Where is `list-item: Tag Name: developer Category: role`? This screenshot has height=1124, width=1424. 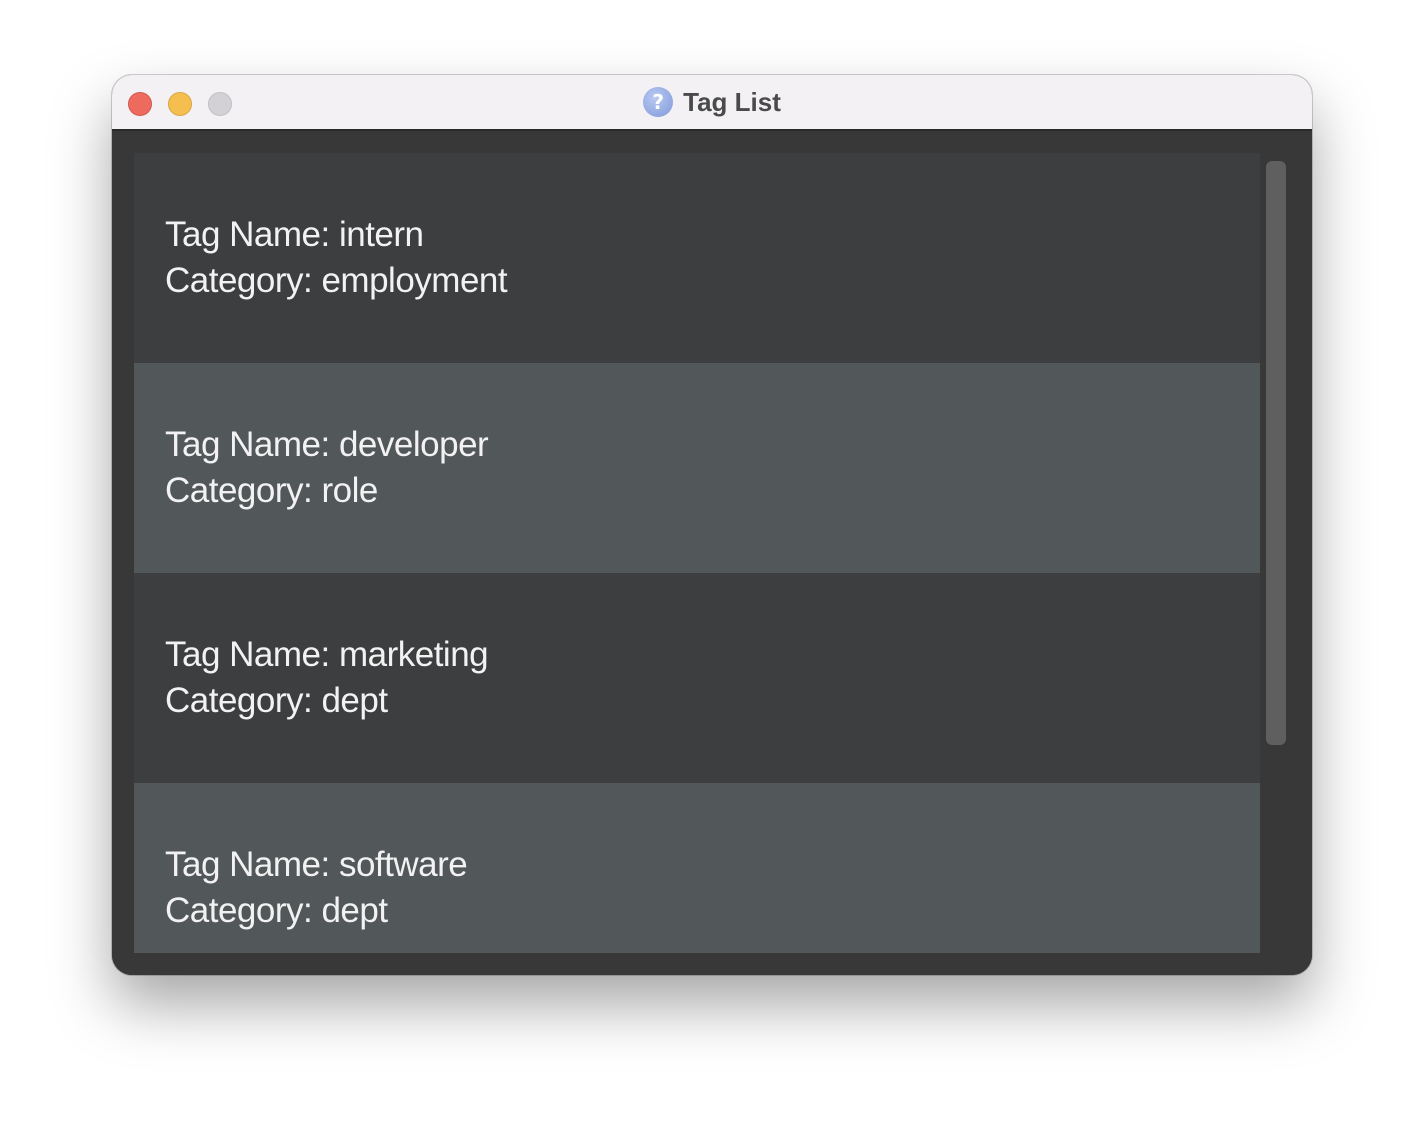 list-item: Tag Name: developer Category: role is located at coordinates (697, 468).